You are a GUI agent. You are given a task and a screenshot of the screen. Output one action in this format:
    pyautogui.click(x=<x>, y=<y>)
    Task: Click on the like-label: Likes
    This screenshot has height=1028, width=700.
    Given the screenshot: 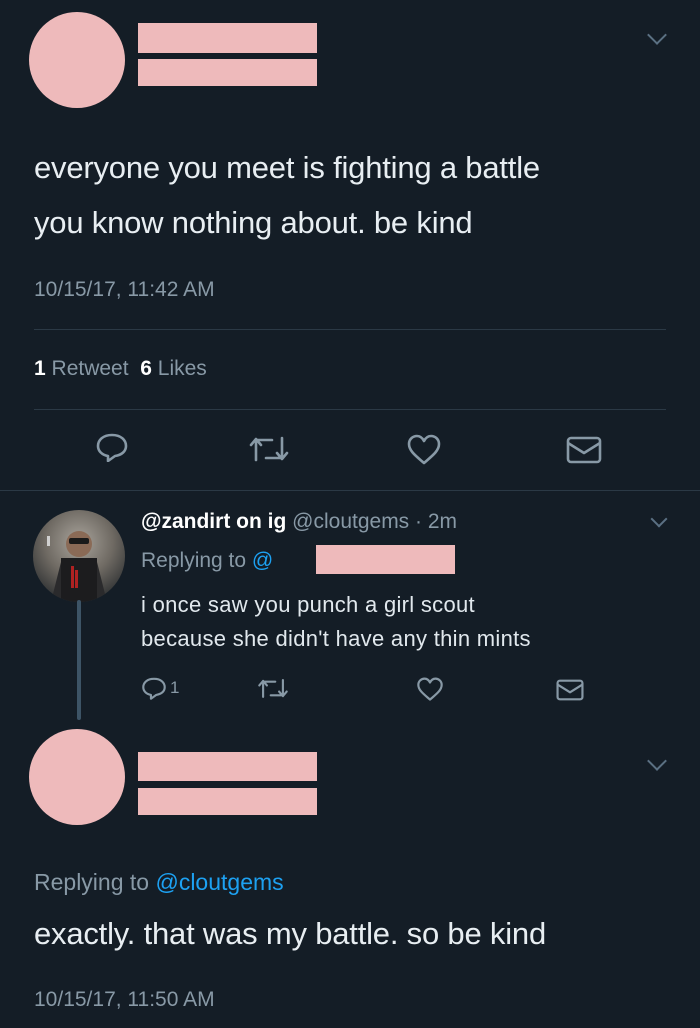 What is the action you would take?
    pyautogui.click(x=182, y=368)
    